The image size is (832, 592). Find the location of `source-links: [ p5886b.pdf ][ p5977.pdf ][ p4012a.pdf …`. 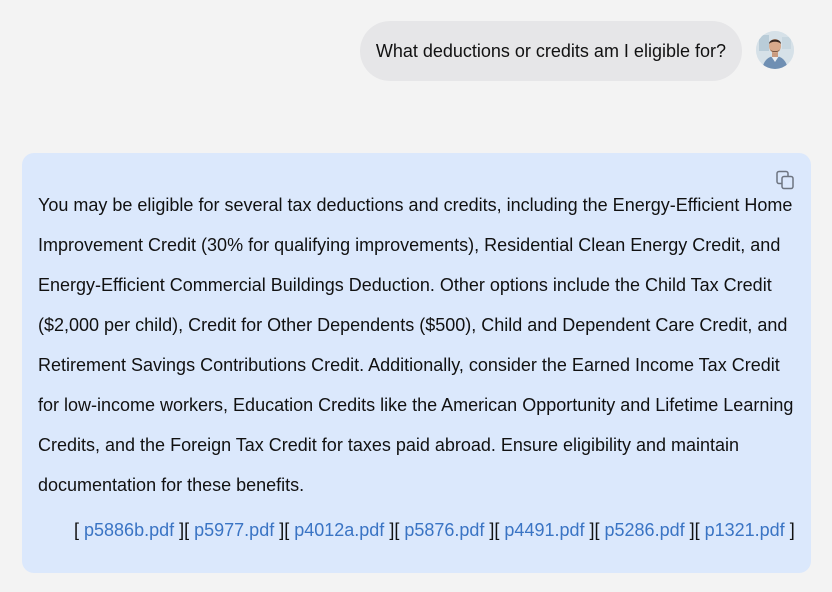

source-links: [ p5886b.pdf ][ p5977.pdf ][ p4012a.pdf … is located at coordinates (434, 530).